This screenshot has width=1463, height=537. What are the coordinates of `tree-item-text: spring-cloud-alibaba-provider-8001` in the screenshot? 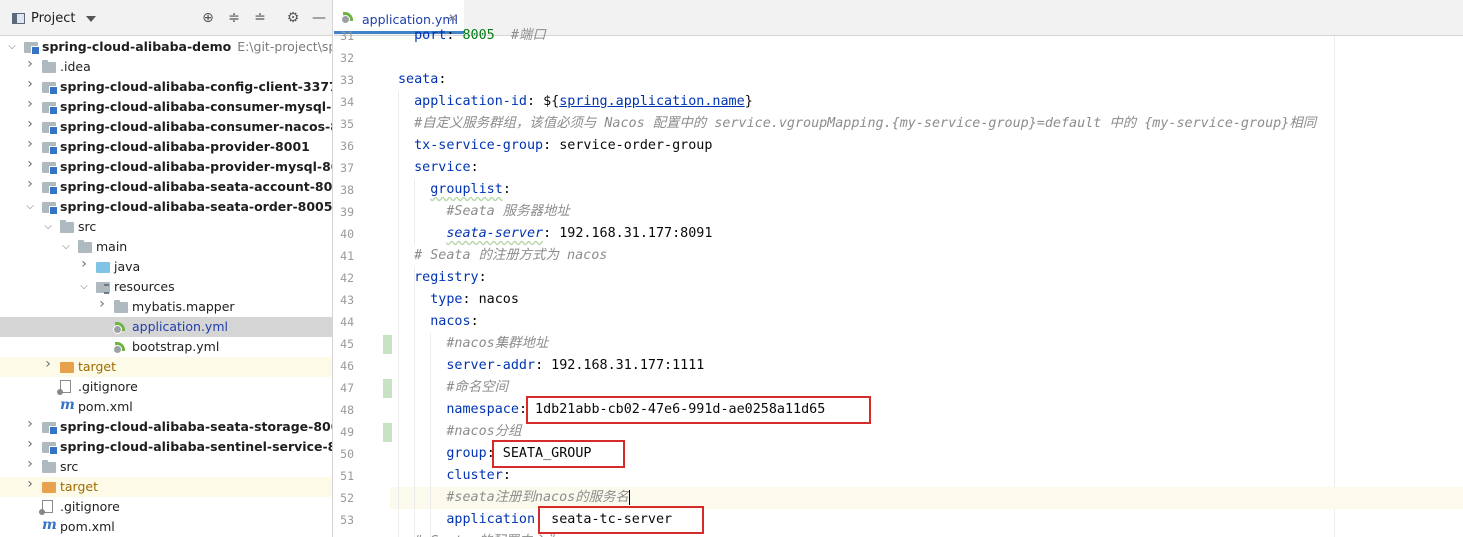 It's located at (185, 146).